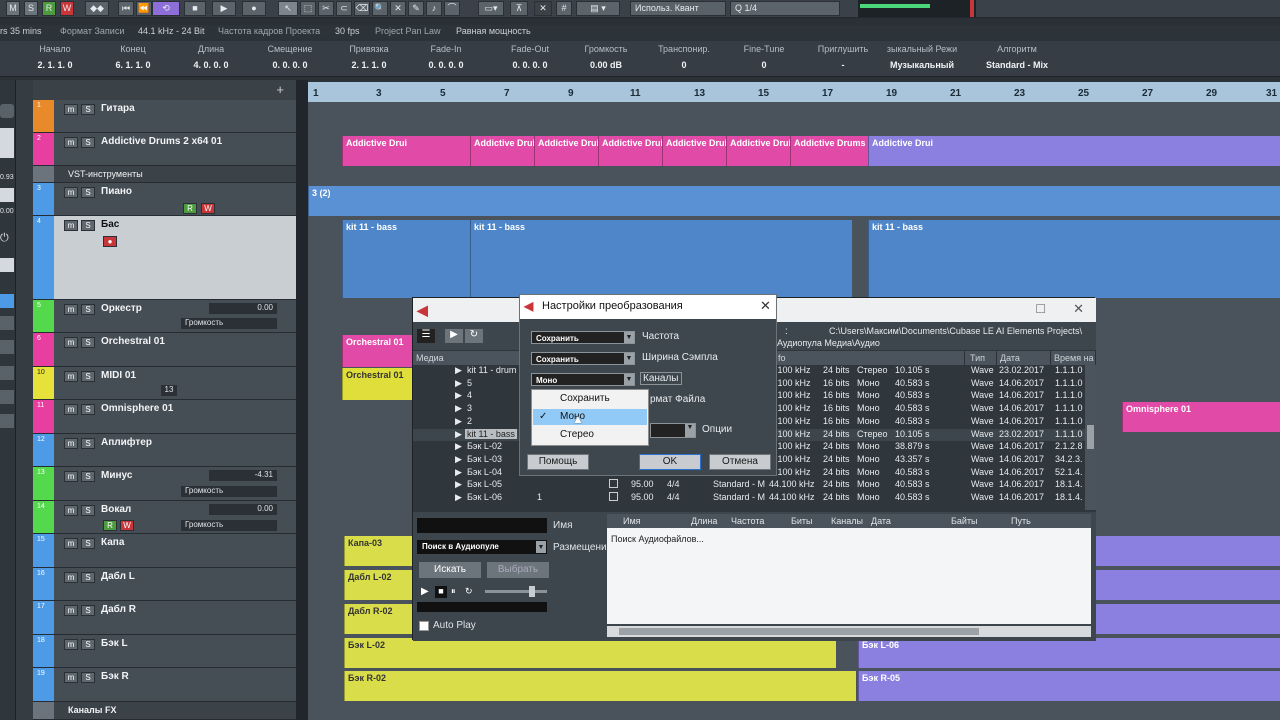 The width and height of the screenshot is (1280, 720). What do you see at coordinates (116, 475) in the screenshot?
I see `track-name: Минус` at bounding box center [116, 475].